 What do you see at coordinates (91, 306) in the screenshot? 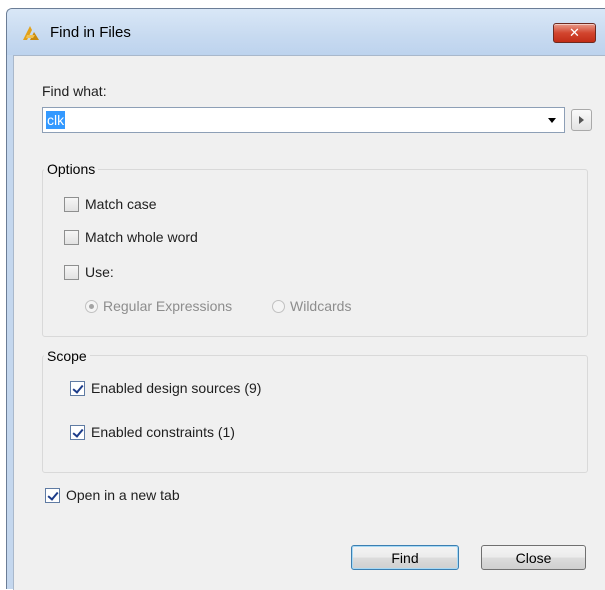
I see `regex-radio` at bounding box center [91, 306].